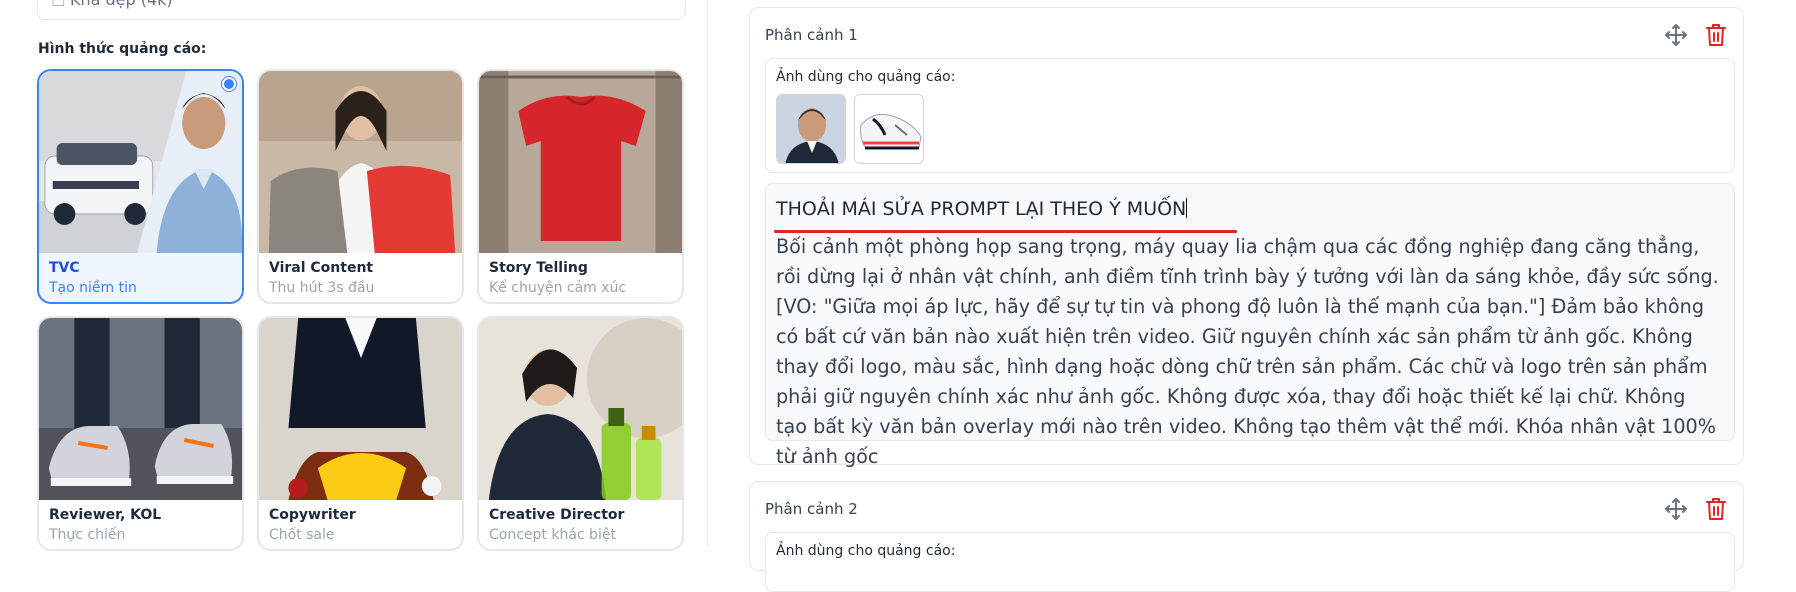 The image size is (1796, 592). What do you see at coordinates (64, 268) in the screenshot?
I see `card-title: TVC` at bounding box center [64, 268].